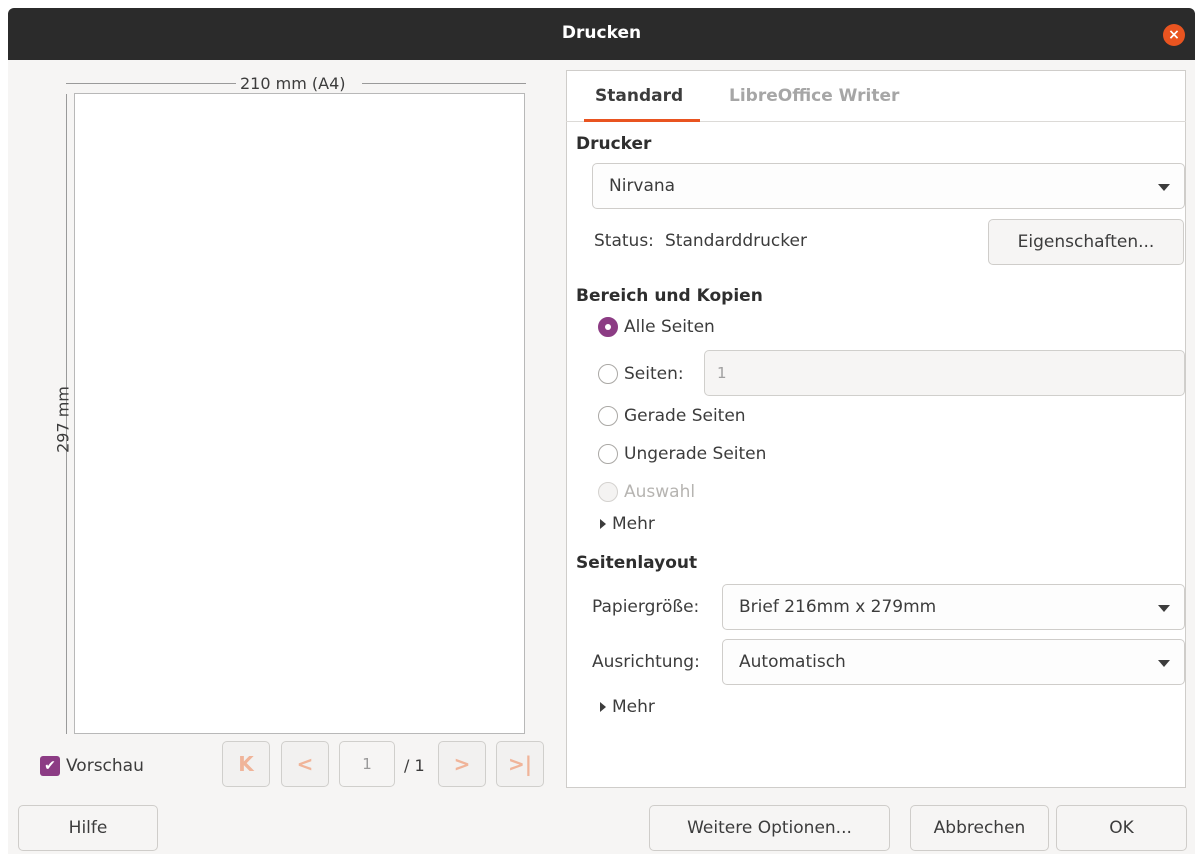  Describe the element at coordinates (736, 241) in the screenshot. I see `status-value: Standarddrucker` at that location.